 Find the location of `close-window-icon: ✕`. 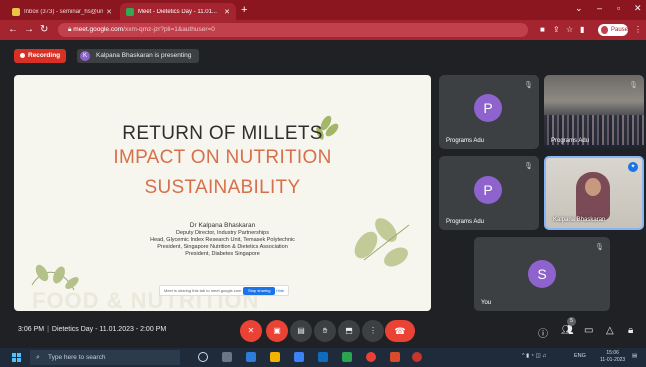

close-window-icon: ✕ is located at coordinates (638, 8).